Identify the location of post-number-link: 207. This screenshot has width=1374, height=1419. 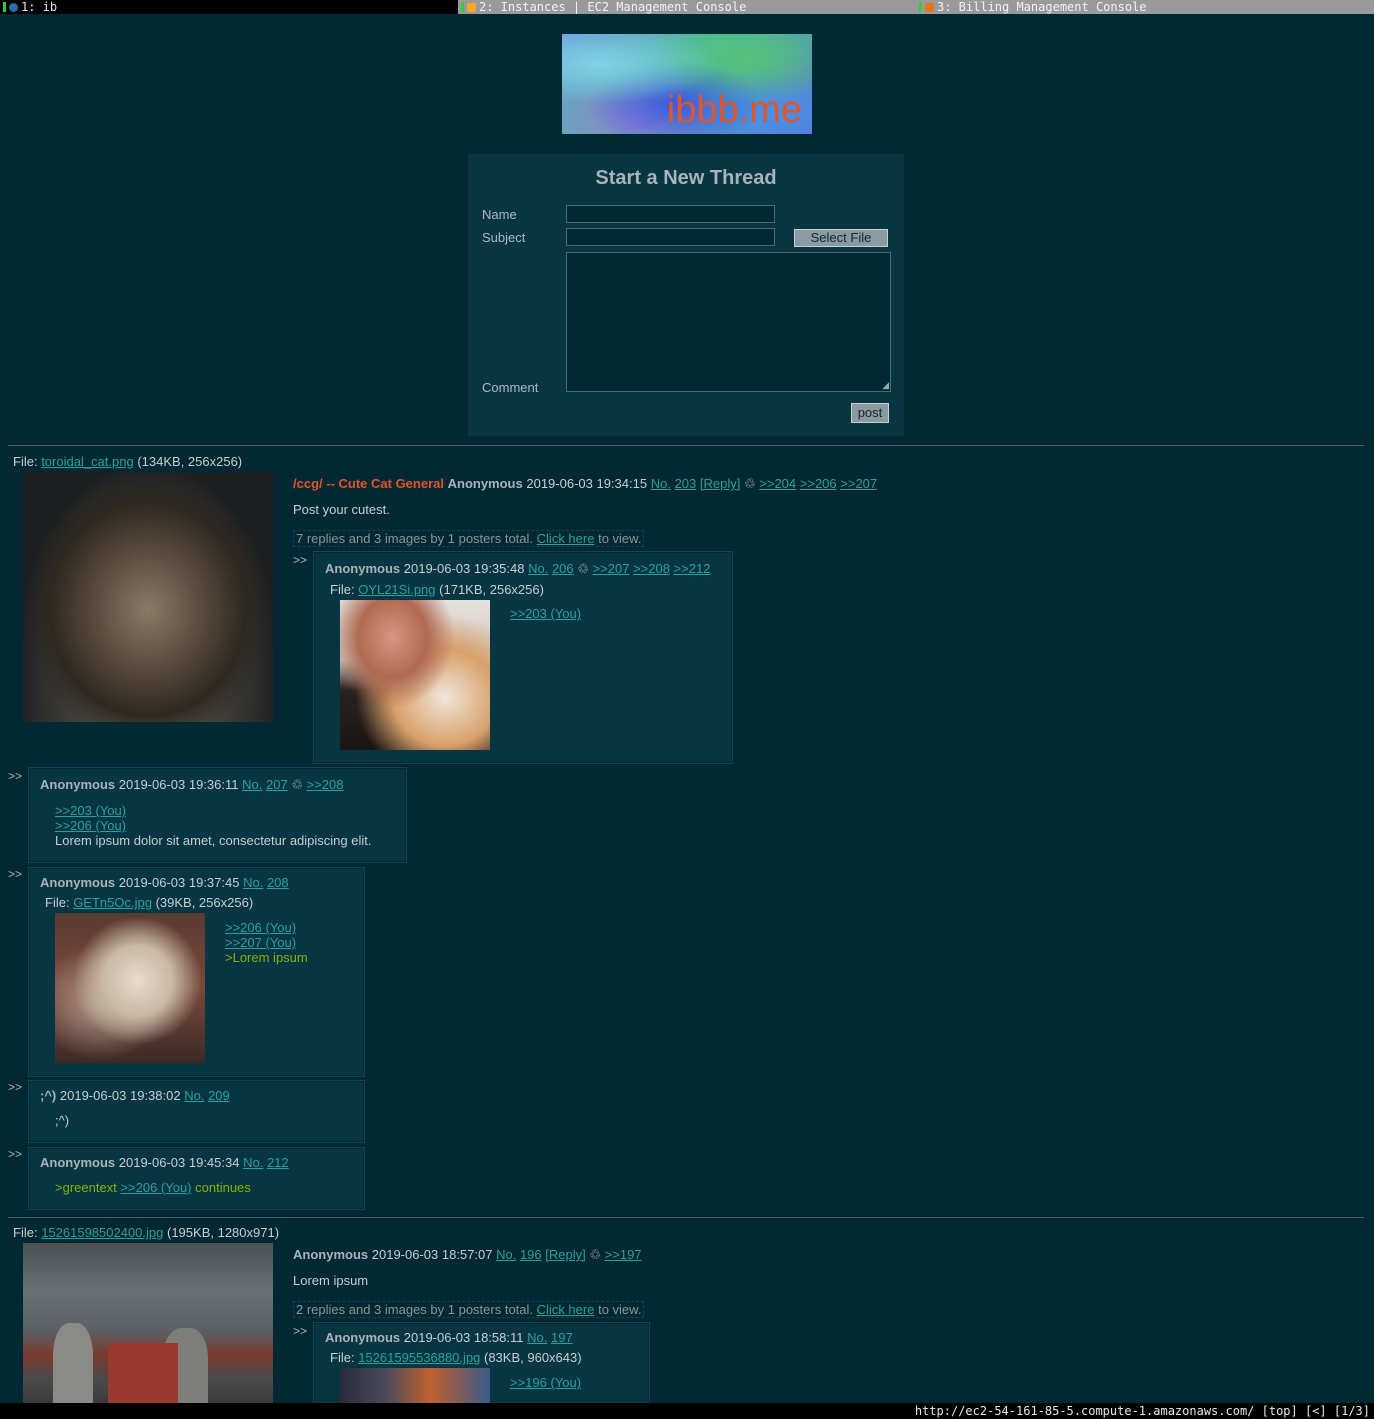
(277, 784).